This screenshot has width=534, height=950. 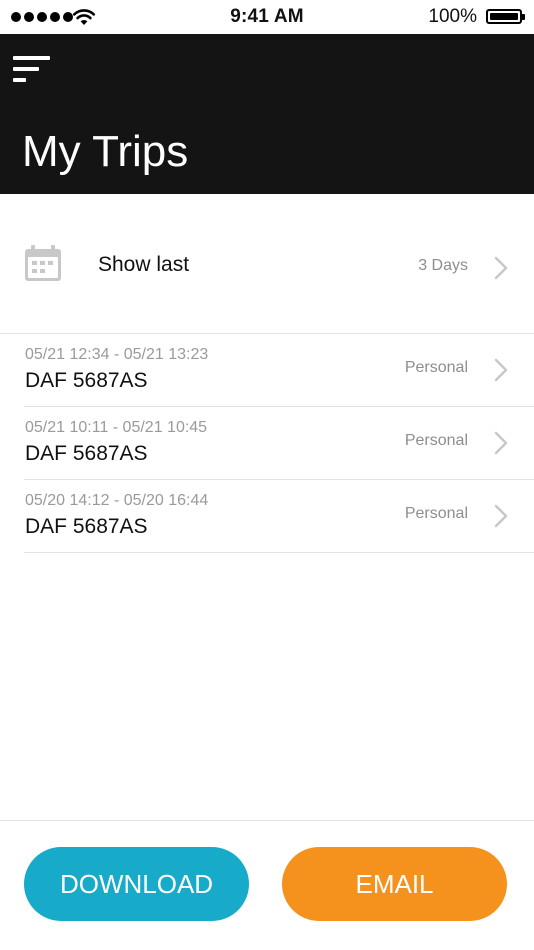 I want to click on download-button: DOWNLOAD, so click(x=136, y=884).